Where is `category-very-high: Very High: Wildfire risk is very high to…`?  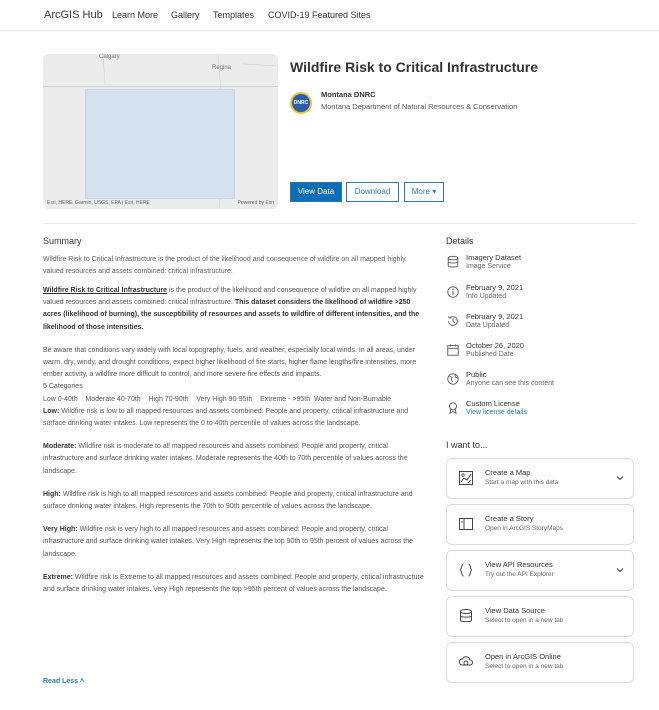 category-very-high: Very High: Wildfire risk is very high to… is located at coordinates (235, 542).